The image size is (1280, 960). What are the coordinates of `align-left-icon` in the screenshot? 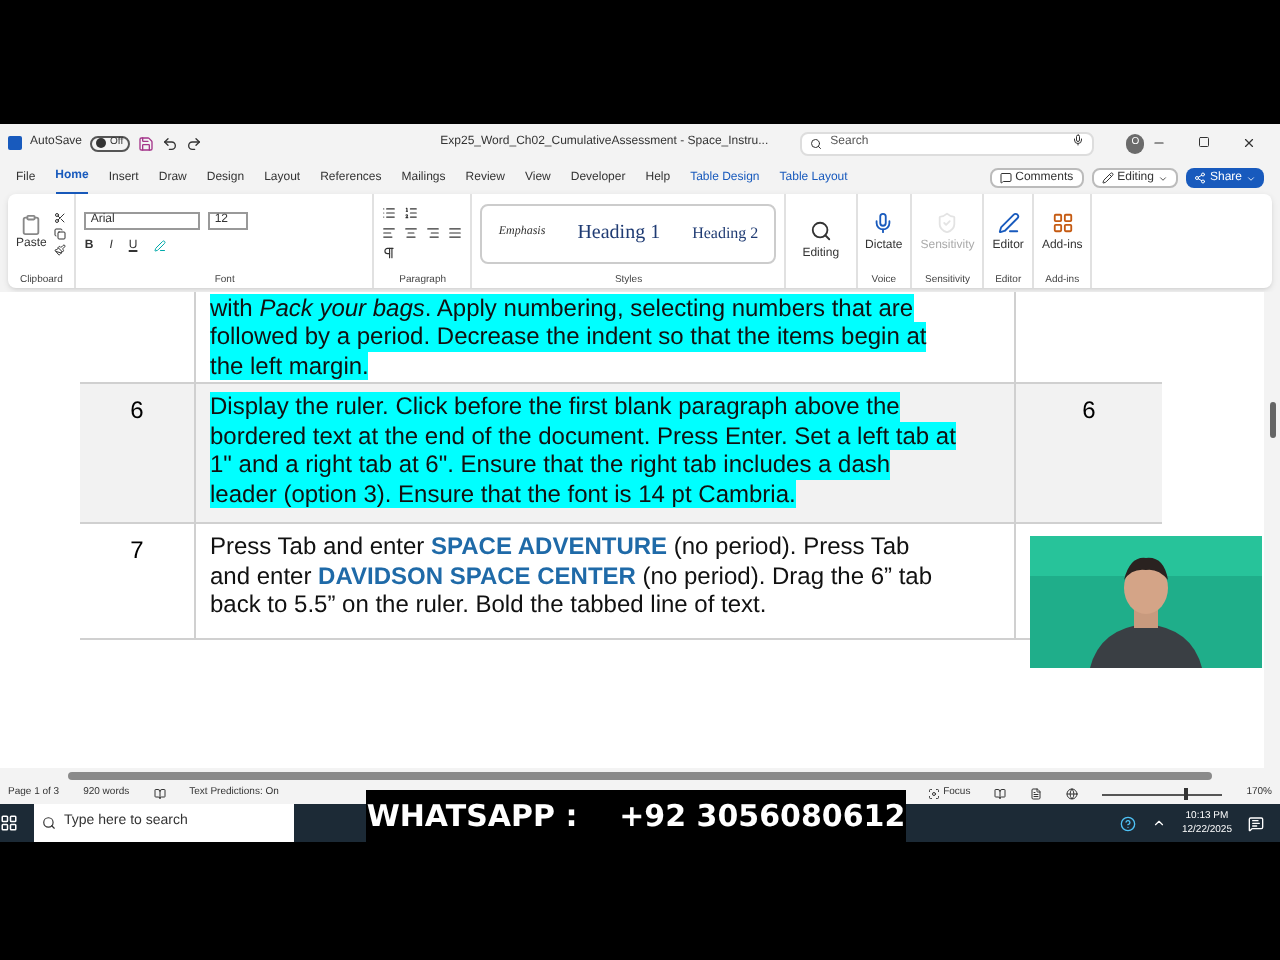 It's located at (389, 233).